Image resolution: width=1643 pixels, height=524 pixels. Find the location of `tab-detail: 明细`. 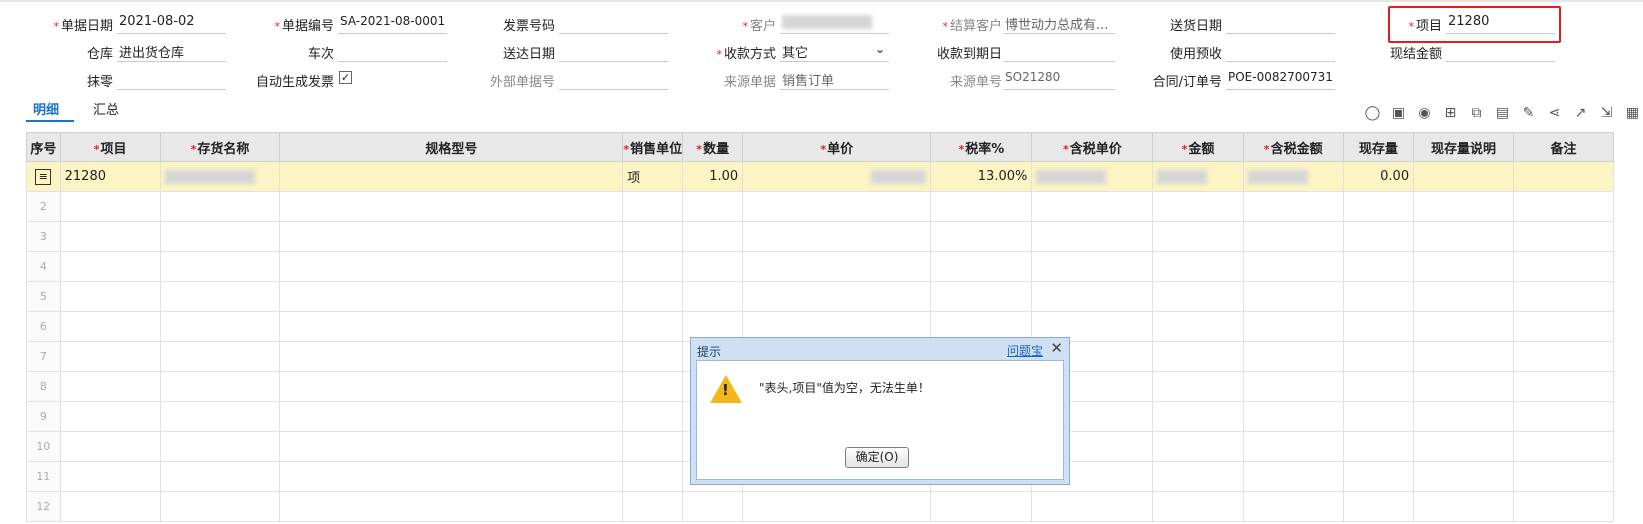

tab-detail: 明细 is located at coordinates (46, 108).